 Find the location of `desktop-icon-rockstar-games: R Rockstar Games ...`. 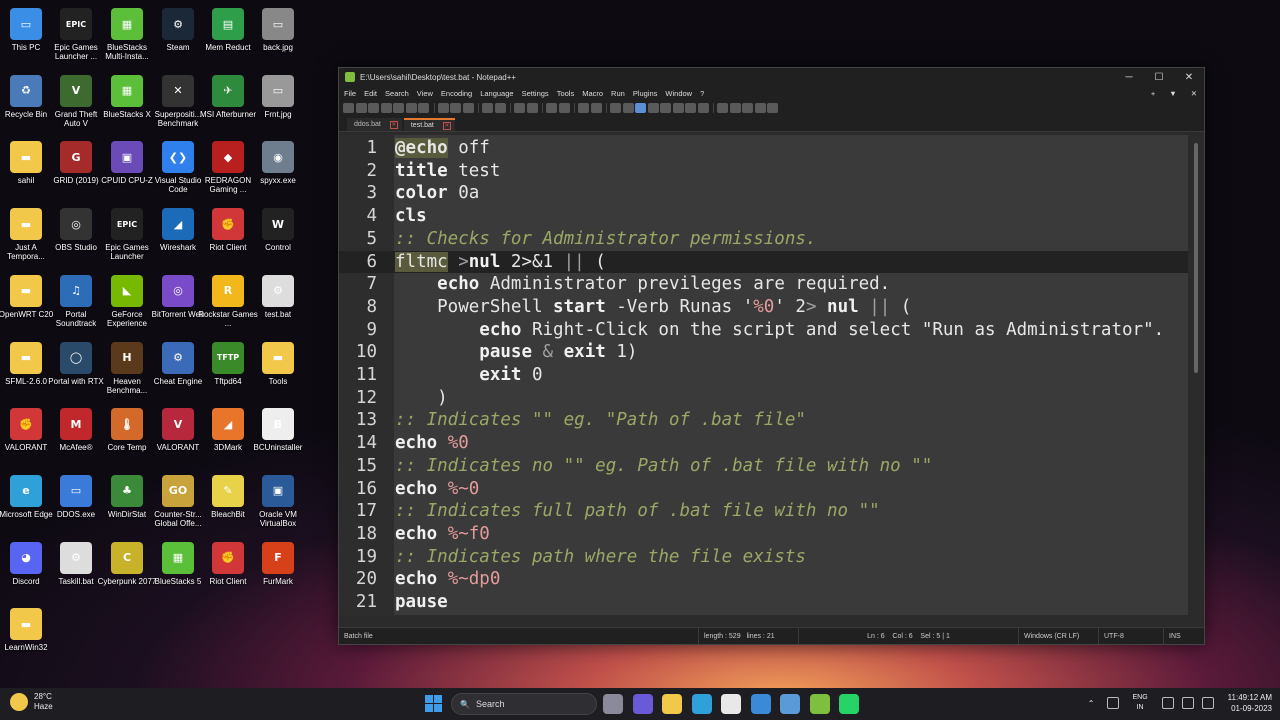

desktop-icon-rockstar-games: R Rockstar Games ... is located at coordinates (228, 304).